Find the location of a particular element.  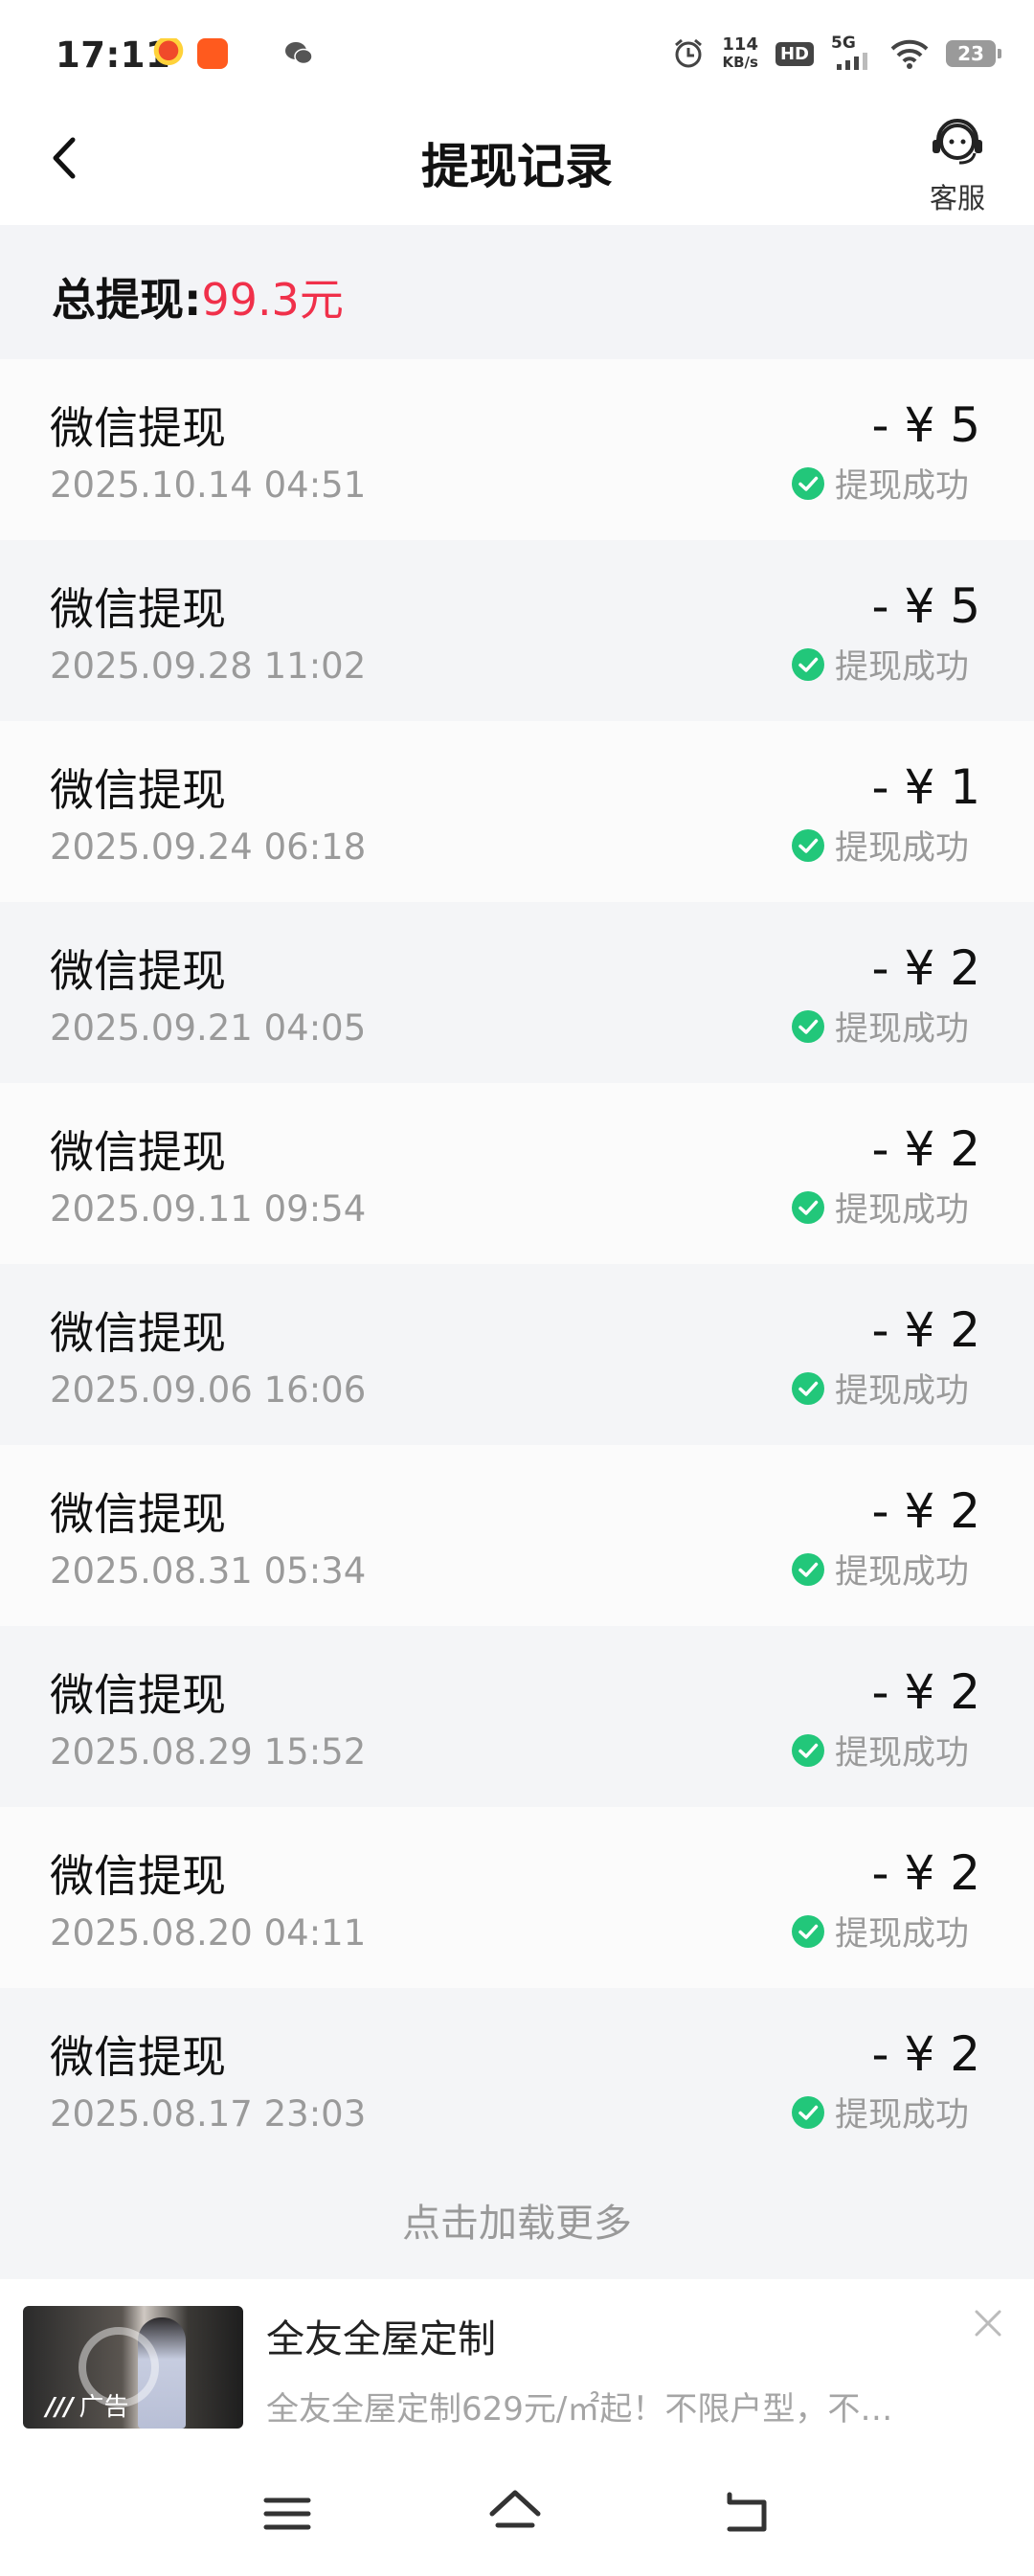

record-date: 2025.09.11 09:54 is located at coordinates (208, 1209).